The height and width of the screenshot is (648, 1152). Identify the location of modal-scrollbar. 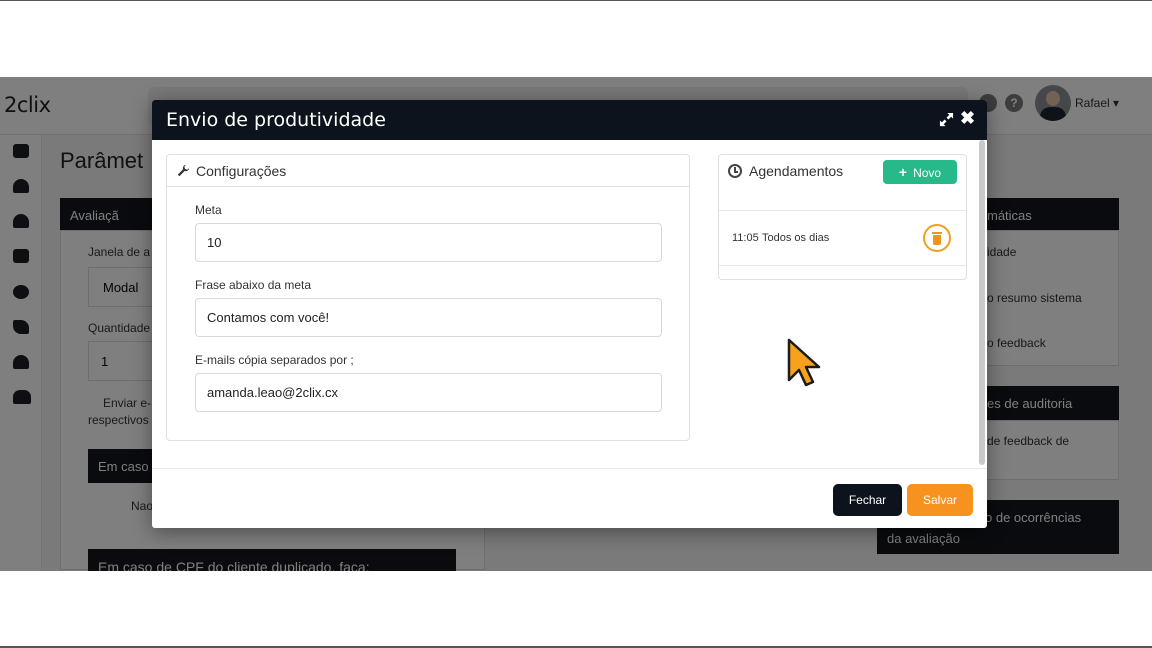
(982, 302).